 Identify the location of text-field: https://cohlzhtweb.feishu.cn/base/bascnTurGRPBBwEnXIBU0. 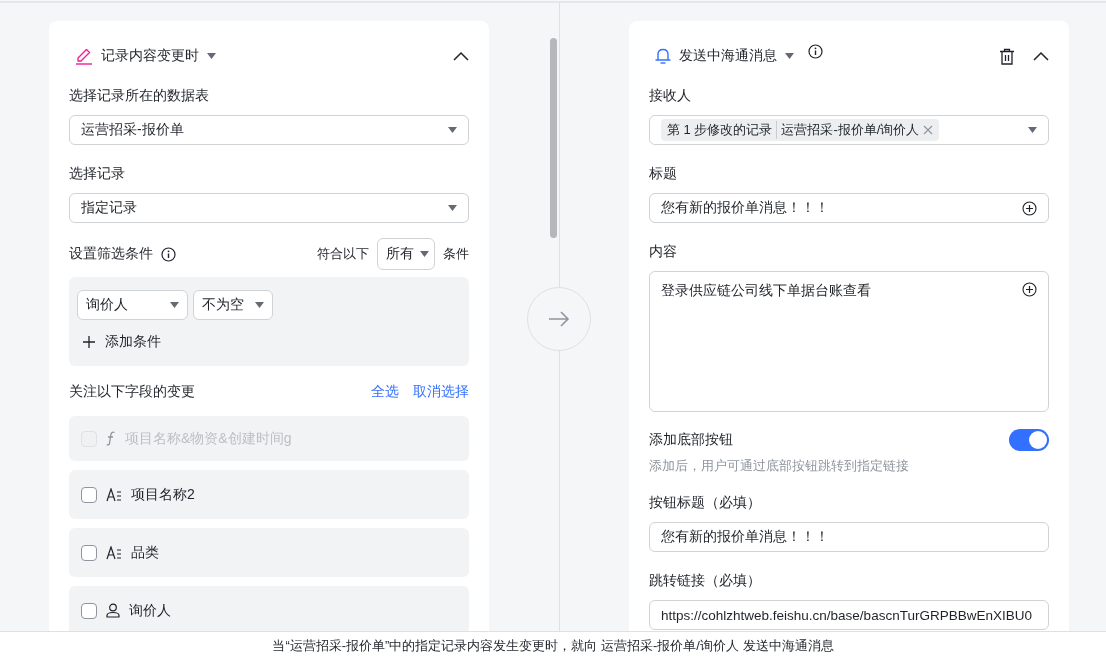
(849, 615).